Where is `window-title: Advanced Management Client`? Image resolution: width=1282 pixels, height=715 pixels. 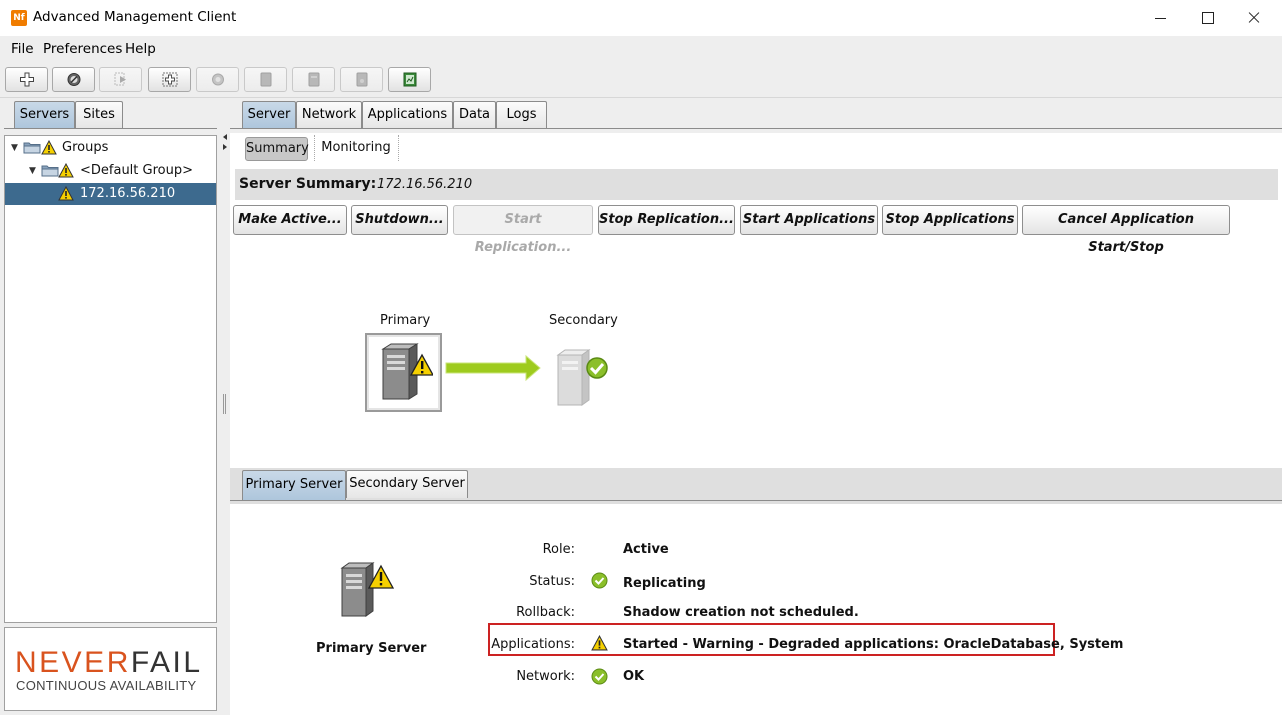
window-title: Advanced Management Client is located at coordinates (135, 17).